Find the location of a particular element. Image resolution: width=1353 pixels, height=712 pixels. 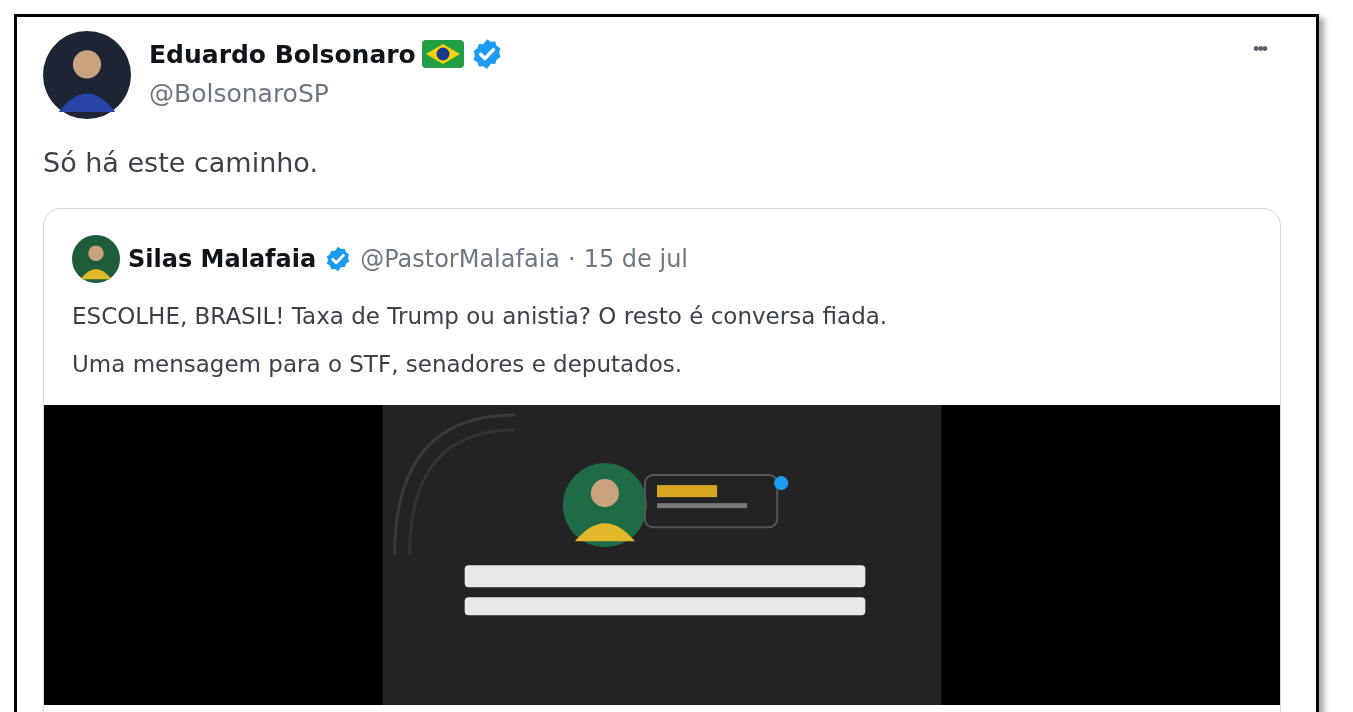

author-handle: @BolsonaroSP is located at coordinates (239, 93).